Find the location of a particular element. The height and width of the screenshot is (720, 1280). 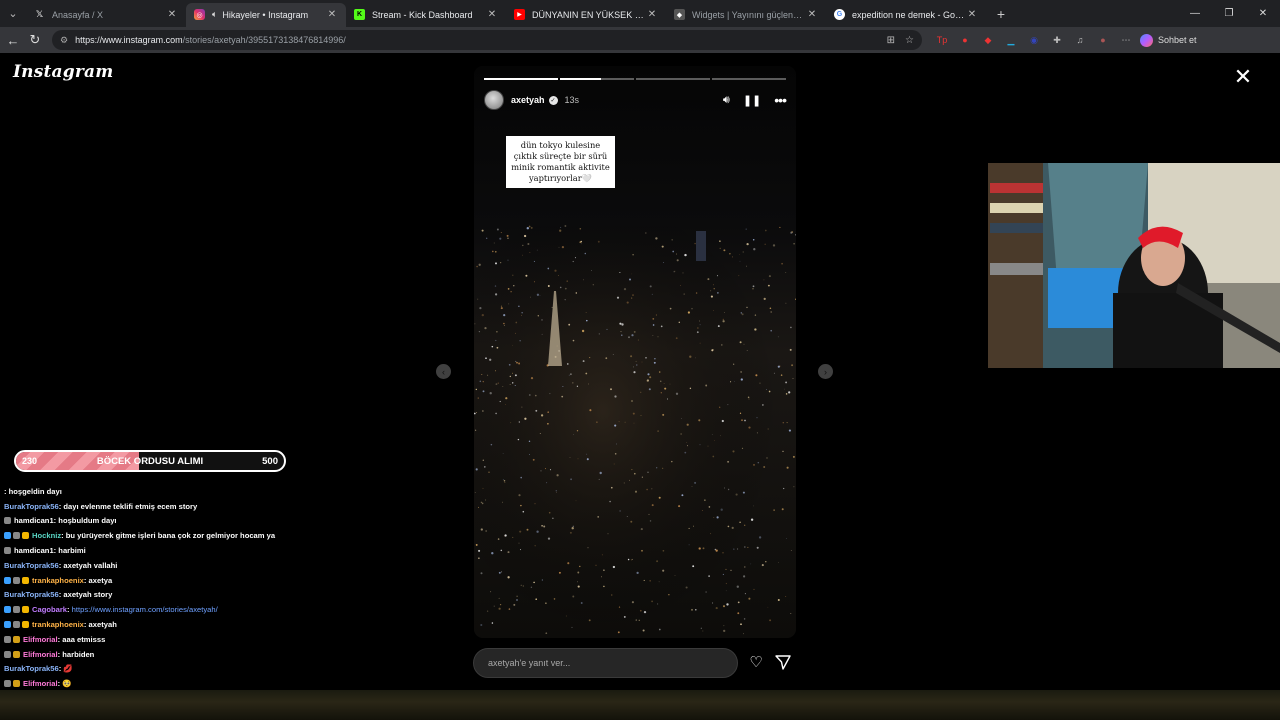

speaker-icon: 🔈︎ is located at coordinates (214, 14).